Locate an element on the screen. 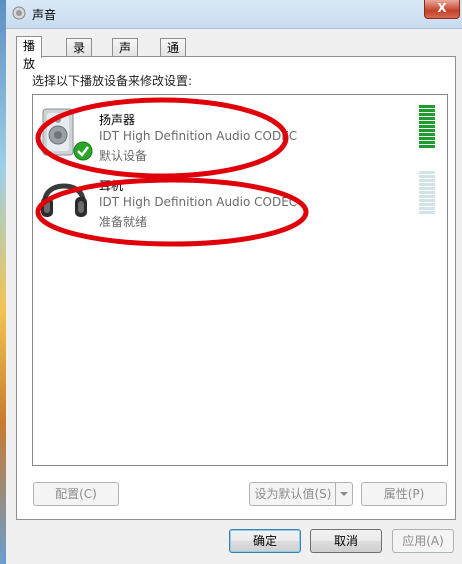  set-default-button: 设为默认值(S) is located at coordinates (301, 494).